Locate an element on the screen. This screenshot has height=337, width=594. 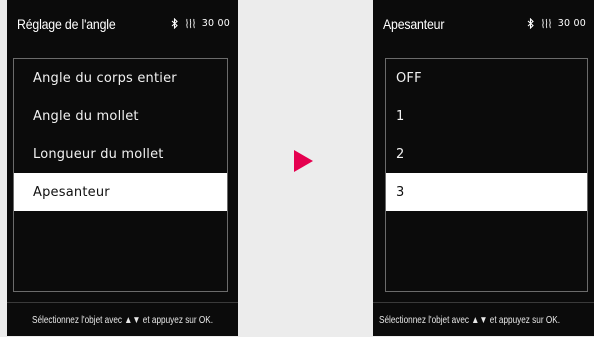
menu-item-off: OFF is located at coordinates (486, 78).